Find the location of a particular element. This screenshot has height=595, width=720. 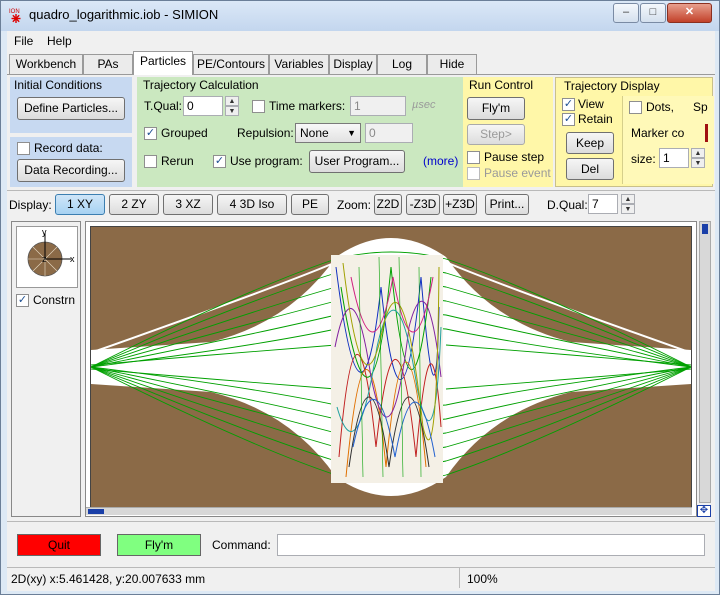

horizontal-scroll-thumb is located at coordinates (96, 511).